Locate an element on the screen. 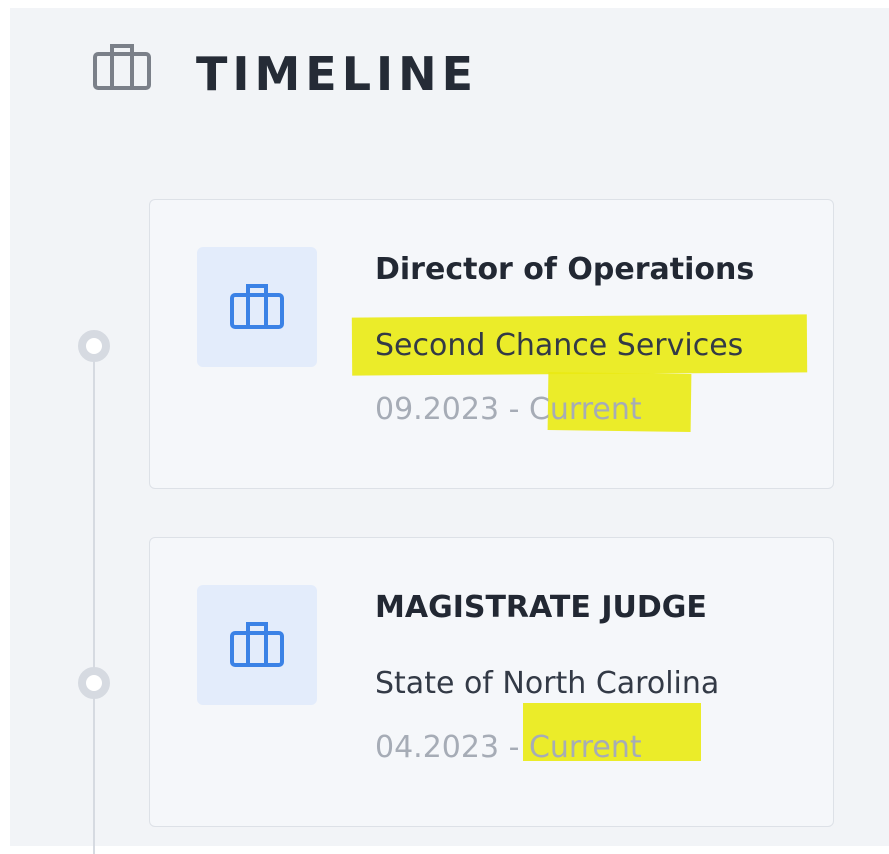  page-title: TIMELINE is located at coordinates (337, 74).